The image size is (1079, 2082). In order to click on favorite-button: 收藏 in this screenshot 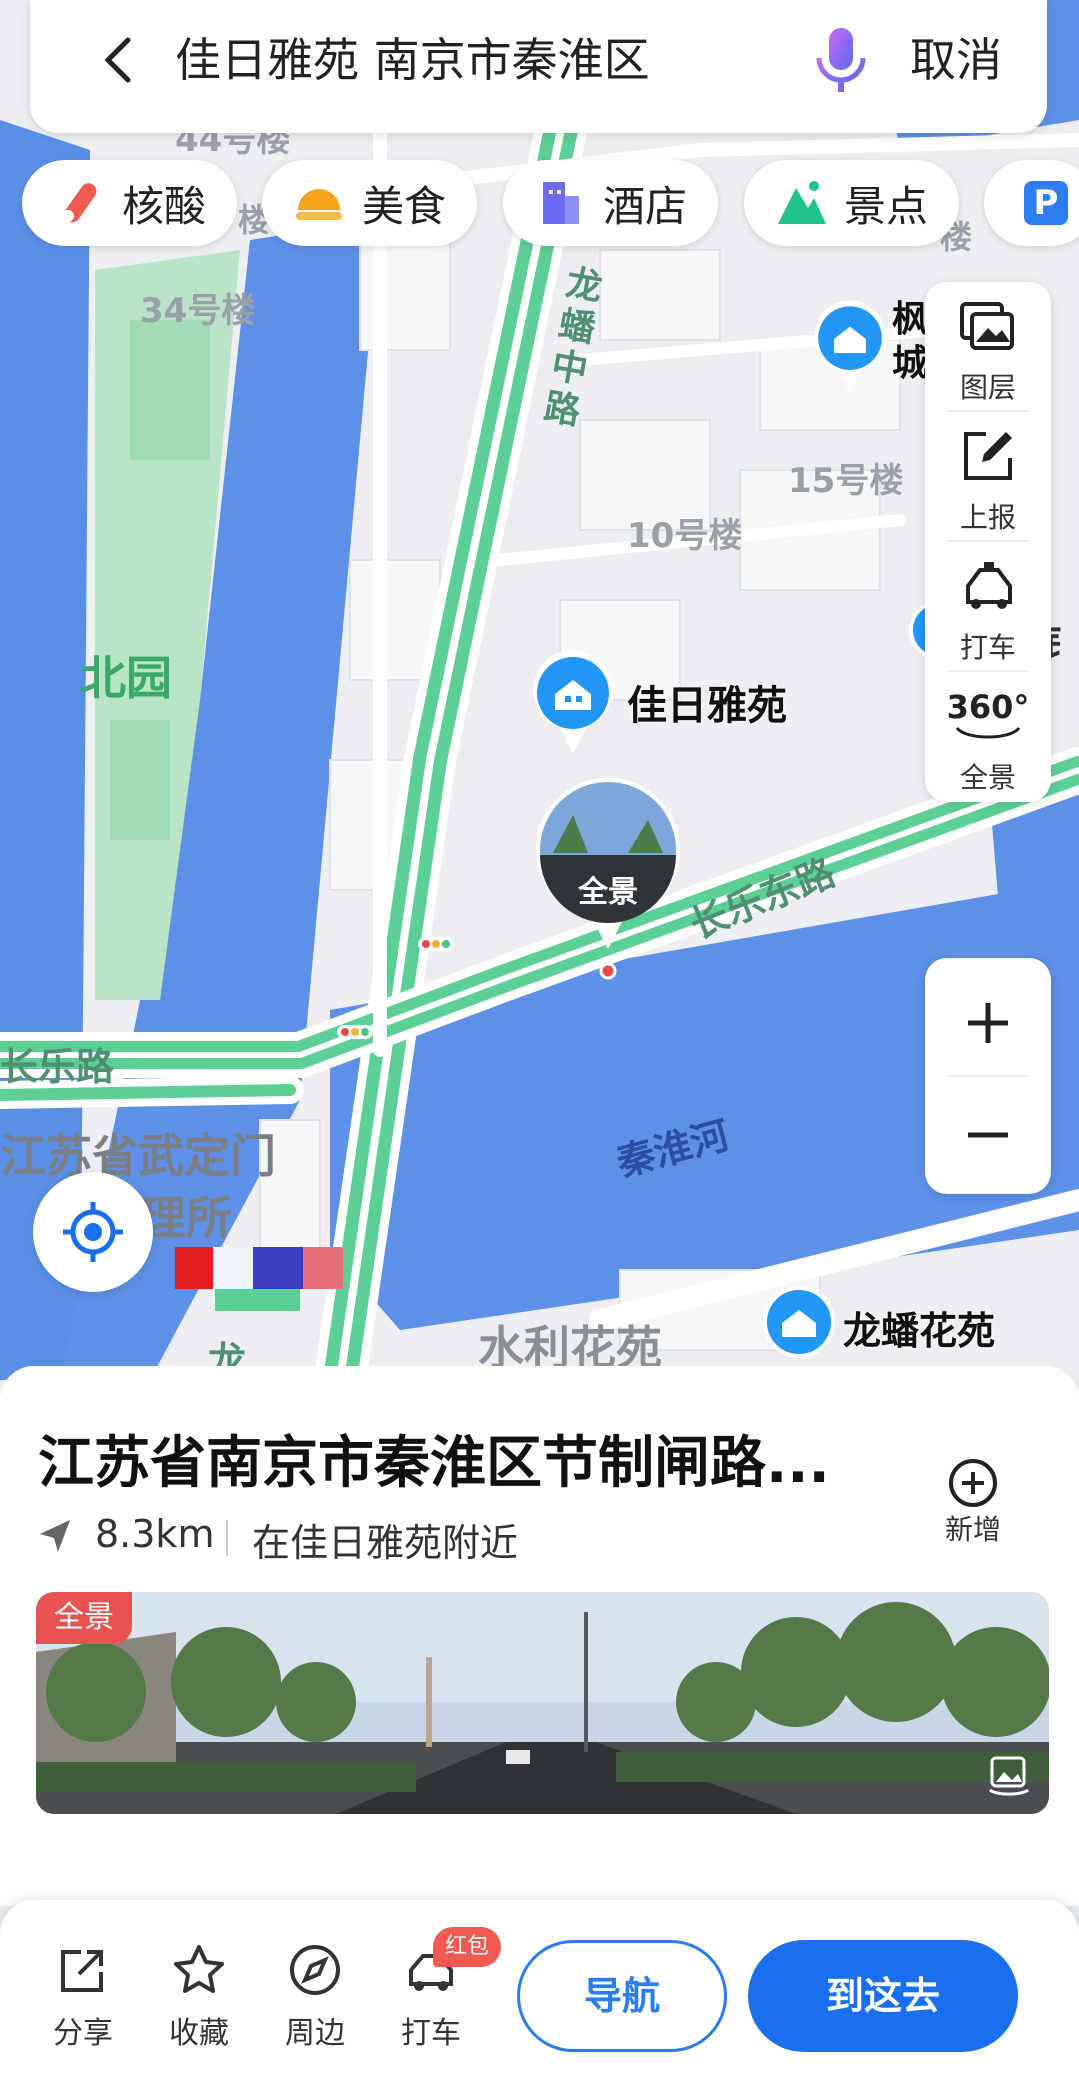, I will do `click(199, 1997)`.